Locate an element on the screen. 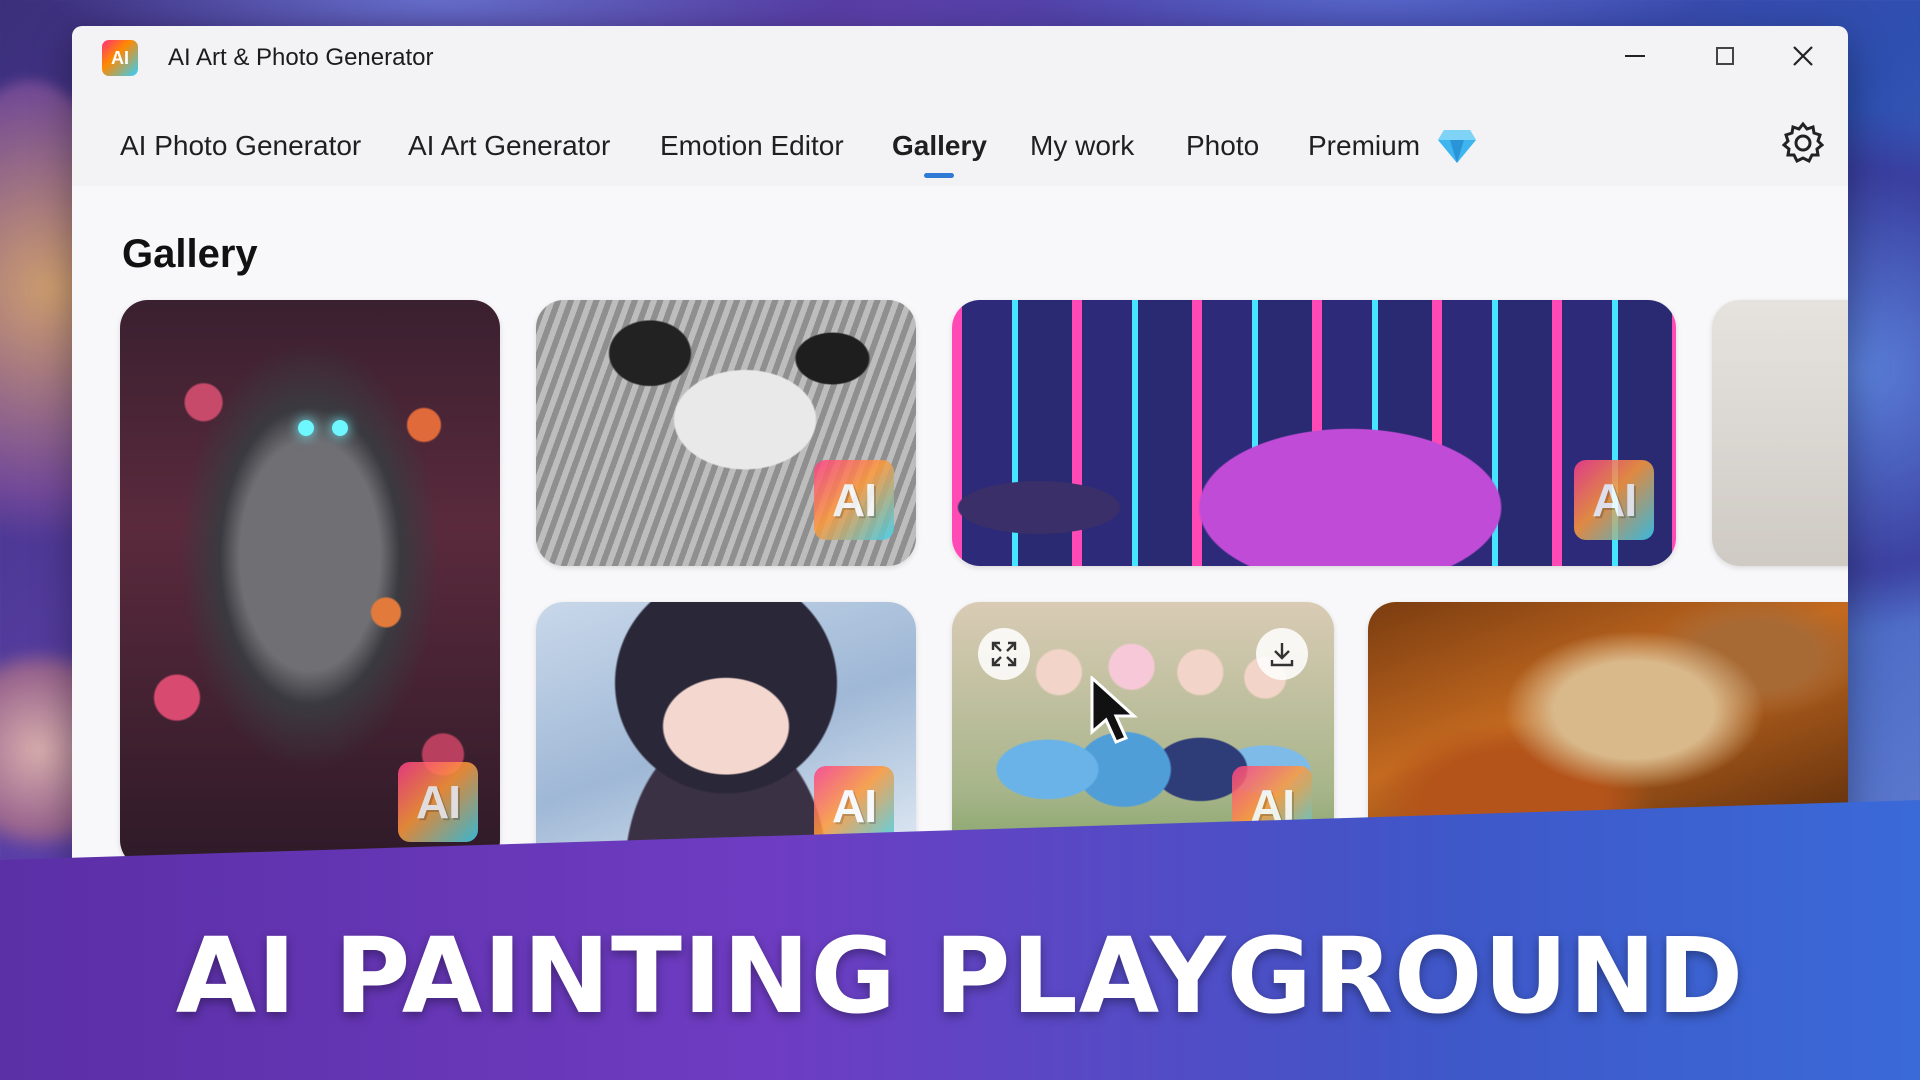 The height and width of the screenshot is (1080, 1920). minimize-button is located at coordinates (1635, 56).